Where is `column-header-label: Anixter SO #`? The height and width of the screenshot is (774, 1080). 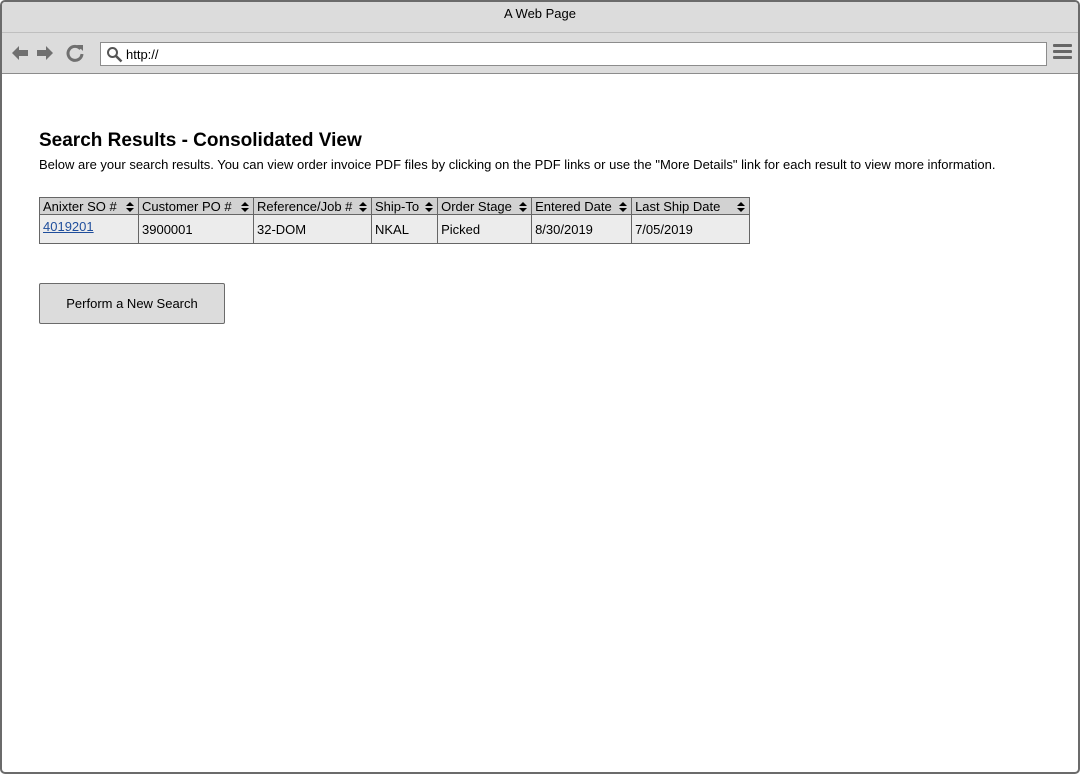
column-header-label: Anixter SO # is located at coordinates (80, 206).